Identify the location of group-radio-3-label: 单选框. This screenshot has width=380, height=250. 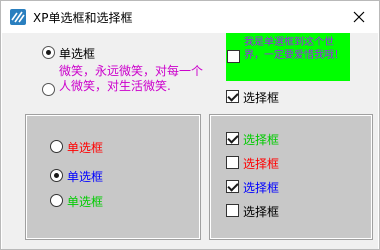
(85, 202).